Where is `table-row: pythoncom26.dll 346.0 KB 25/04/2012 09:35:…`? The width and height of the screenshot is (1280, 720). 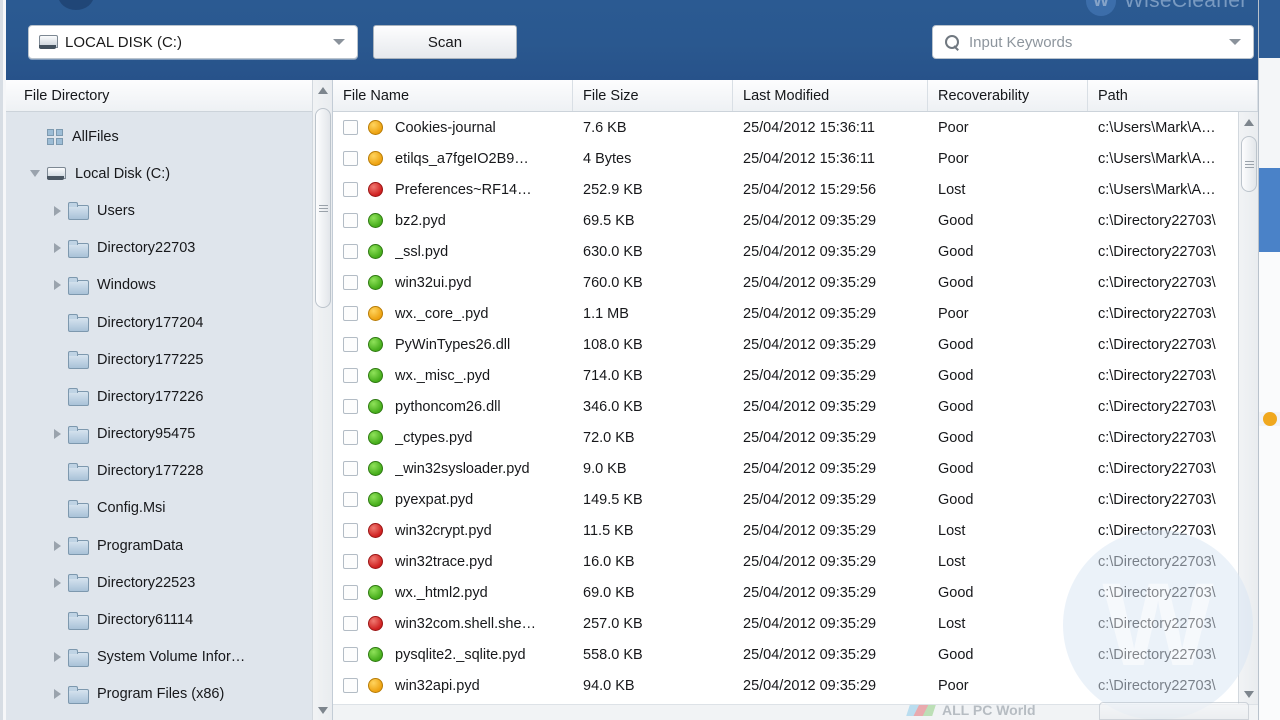
table-row: pythoncom26.dll 346.0 KB 25/04/2012 09:35:… is located at coordinates (785, 406).